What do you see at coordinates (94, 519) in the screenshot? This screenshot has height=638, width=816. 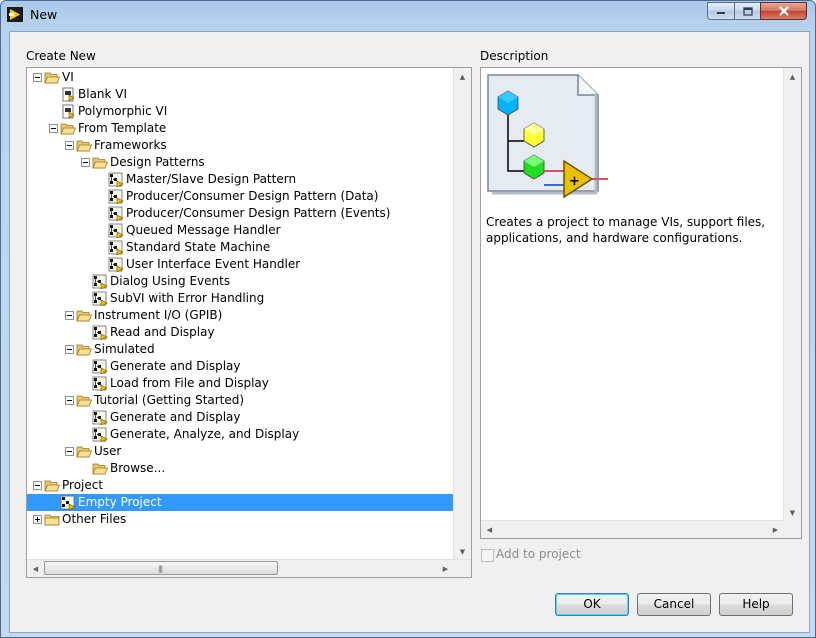 I see `tree-item-label: Other Files` at bounding box center [94, 519].